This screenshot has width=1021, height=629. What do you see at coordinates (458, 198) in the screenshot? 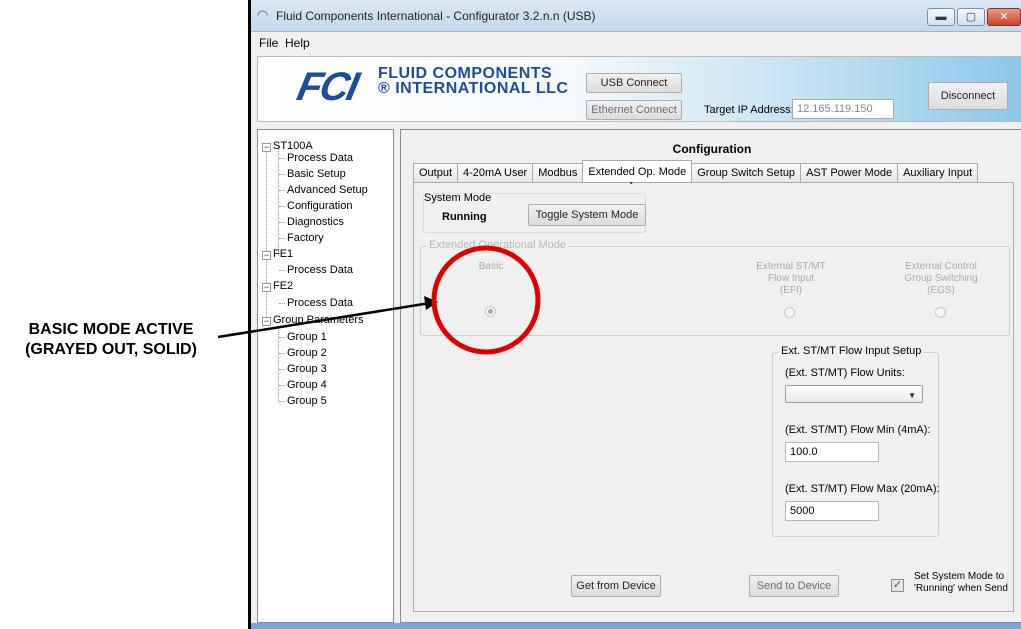
I see `system-mode-label: System Mode` at bounding box center [458, 198].